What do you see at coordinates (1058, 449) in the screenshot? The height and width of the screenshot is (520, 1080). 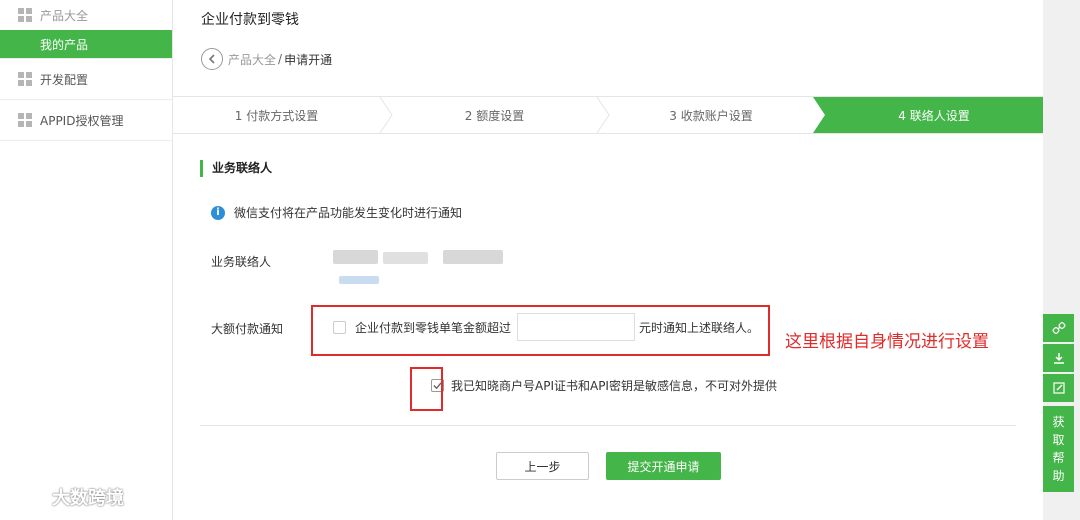 I see `help-button: 获 取 帮 助` at bounding box center [1058, 449].